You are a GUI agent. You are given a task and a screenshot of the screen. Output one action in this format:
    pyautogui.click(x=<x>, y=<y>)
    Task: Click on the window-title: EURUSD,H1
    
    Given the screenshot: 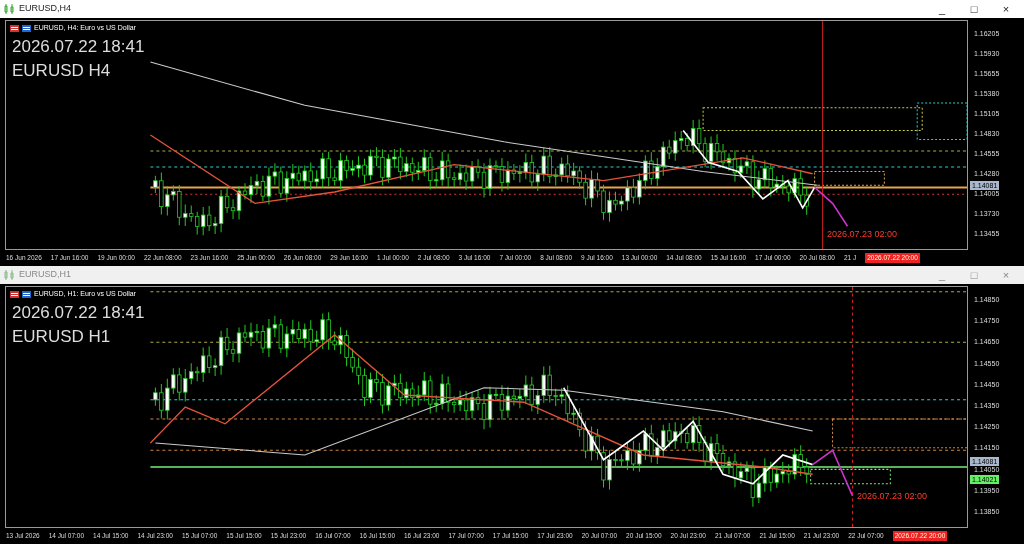 What is the action you would take?
    pyautogui.click(x=45, y=275)
    